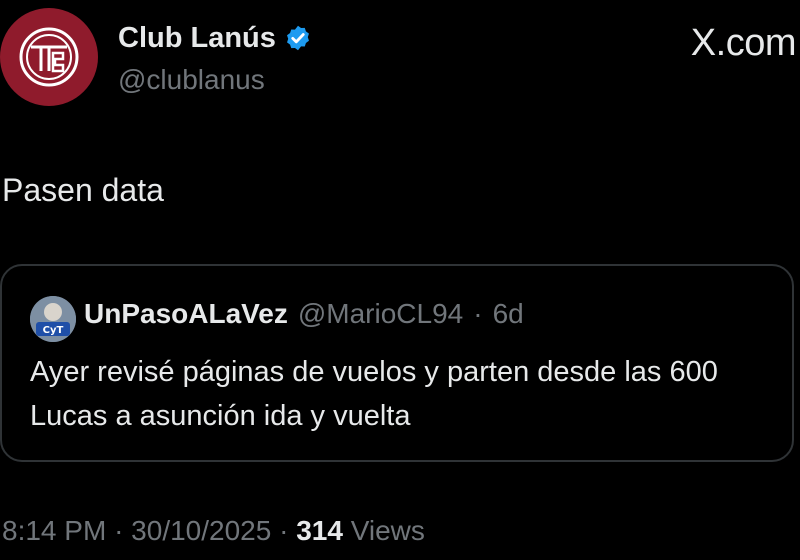  I want to click on author-block: Club Lanús @clublanus, so click(215, 60).